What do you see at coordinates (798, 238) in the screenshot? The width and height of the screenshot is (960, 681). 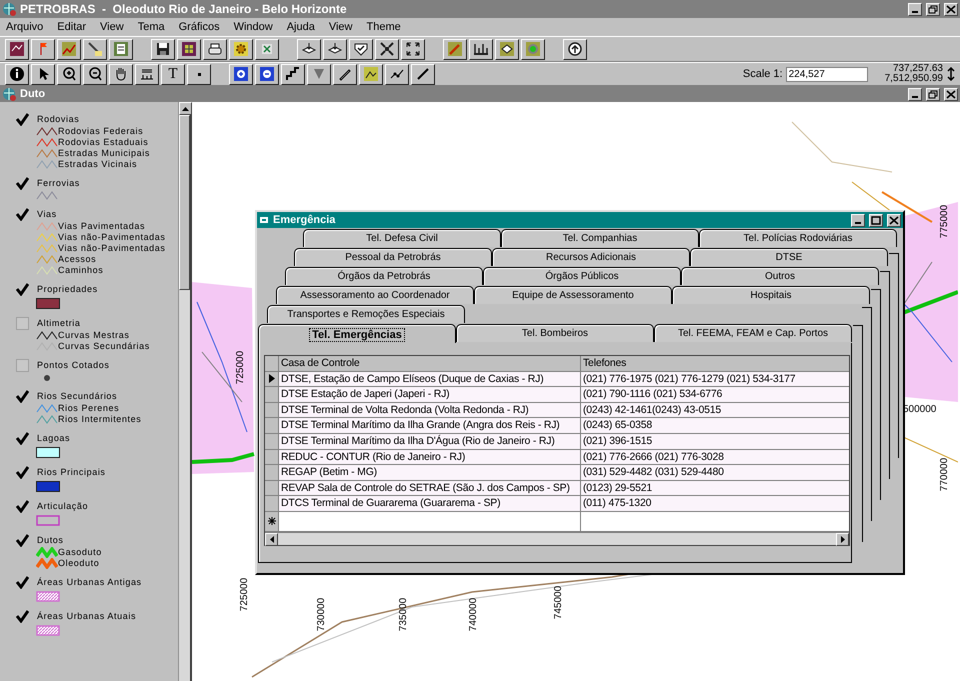 I see `tab: Tel. Polícias Rodoviárias` at bounding box center [798, 238].